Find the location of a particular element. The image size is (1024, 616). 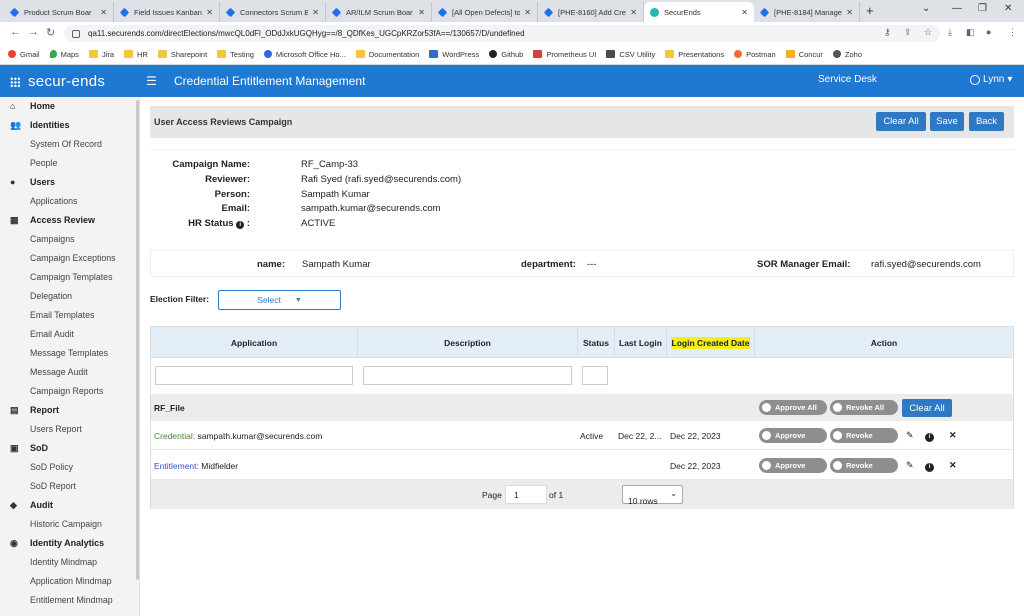

sidebar-item-people: People is located at coordinates (67, 163).